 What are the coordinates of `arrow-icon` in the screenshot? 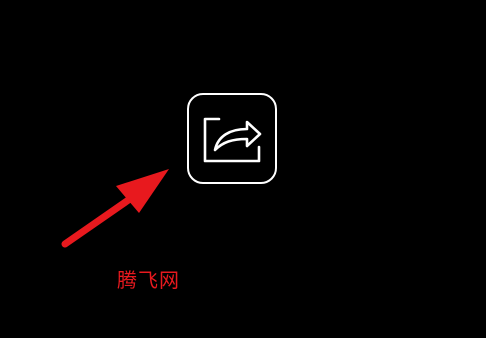 It's located at (115, 208).